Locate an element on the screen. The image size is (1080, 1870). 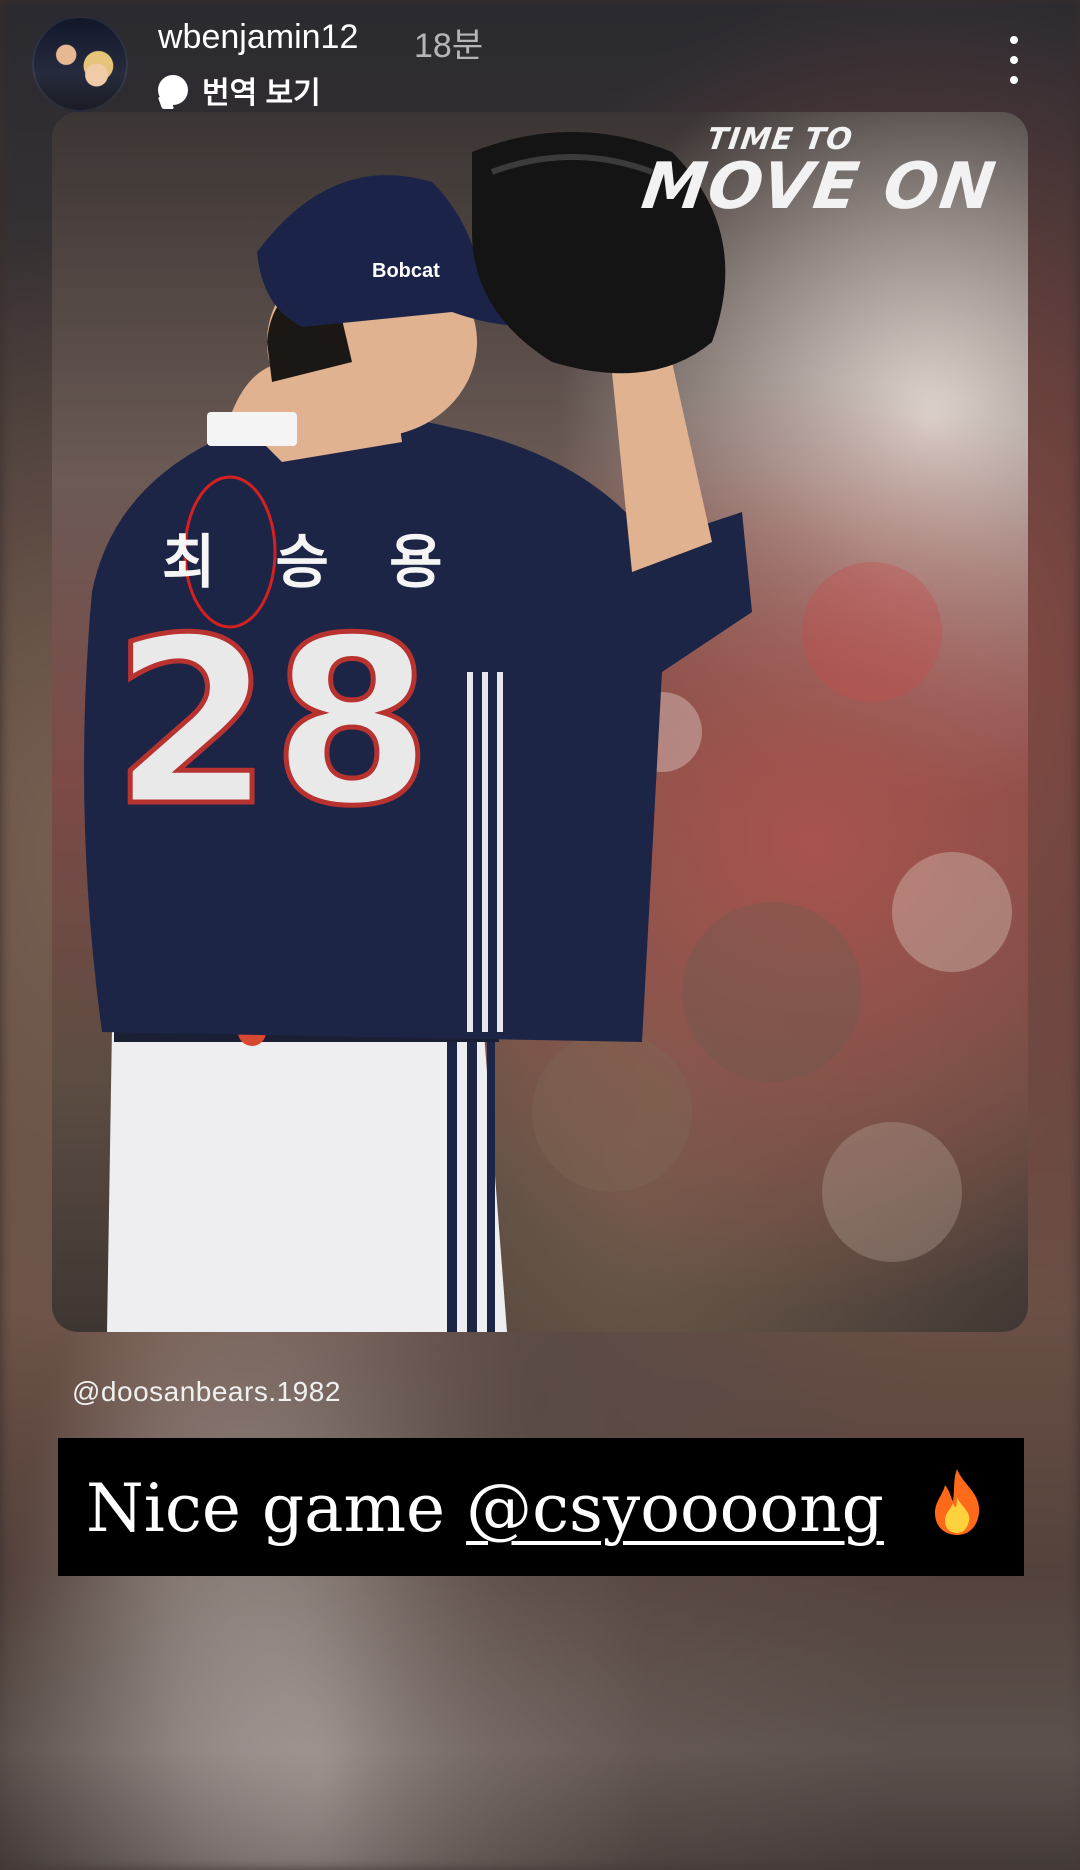
caption-text: Nice game @csyoooong is located at coordinates (535, 1507).